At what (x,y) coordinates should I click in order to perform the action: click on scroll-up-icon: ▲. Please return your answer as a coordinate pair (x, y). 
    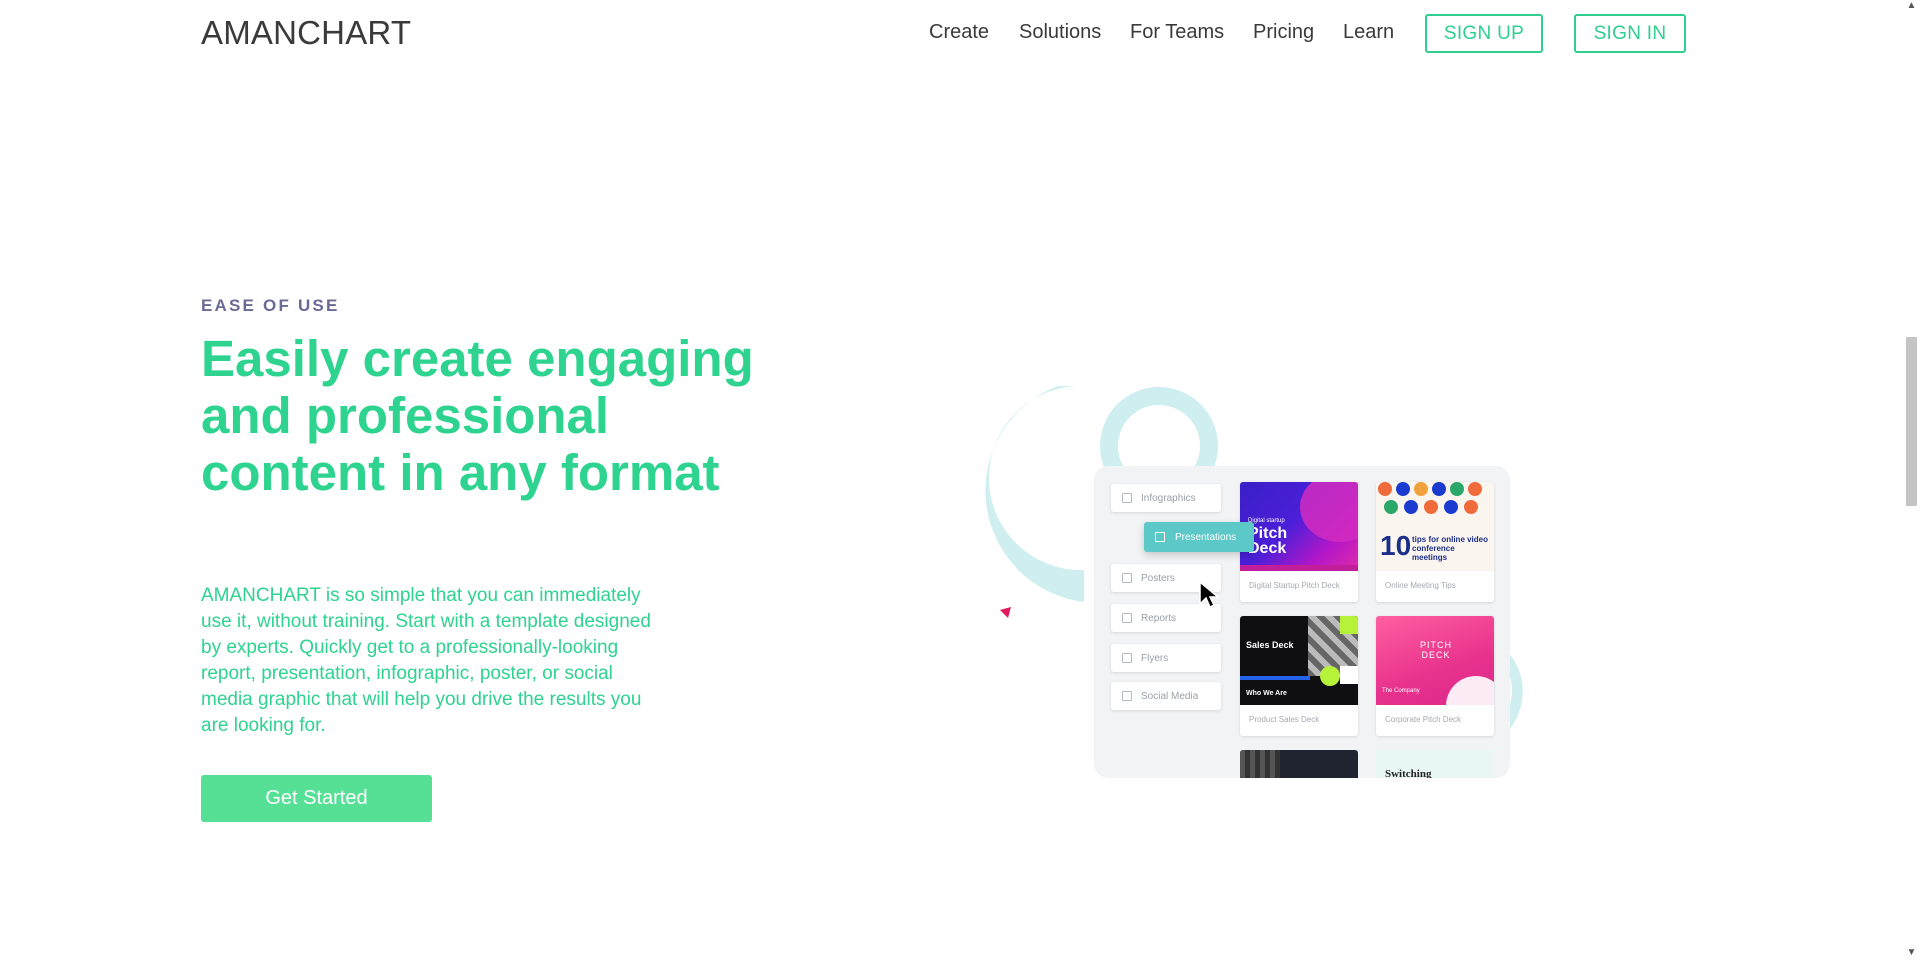
    Looking at the image, I should click on (1911, 5).